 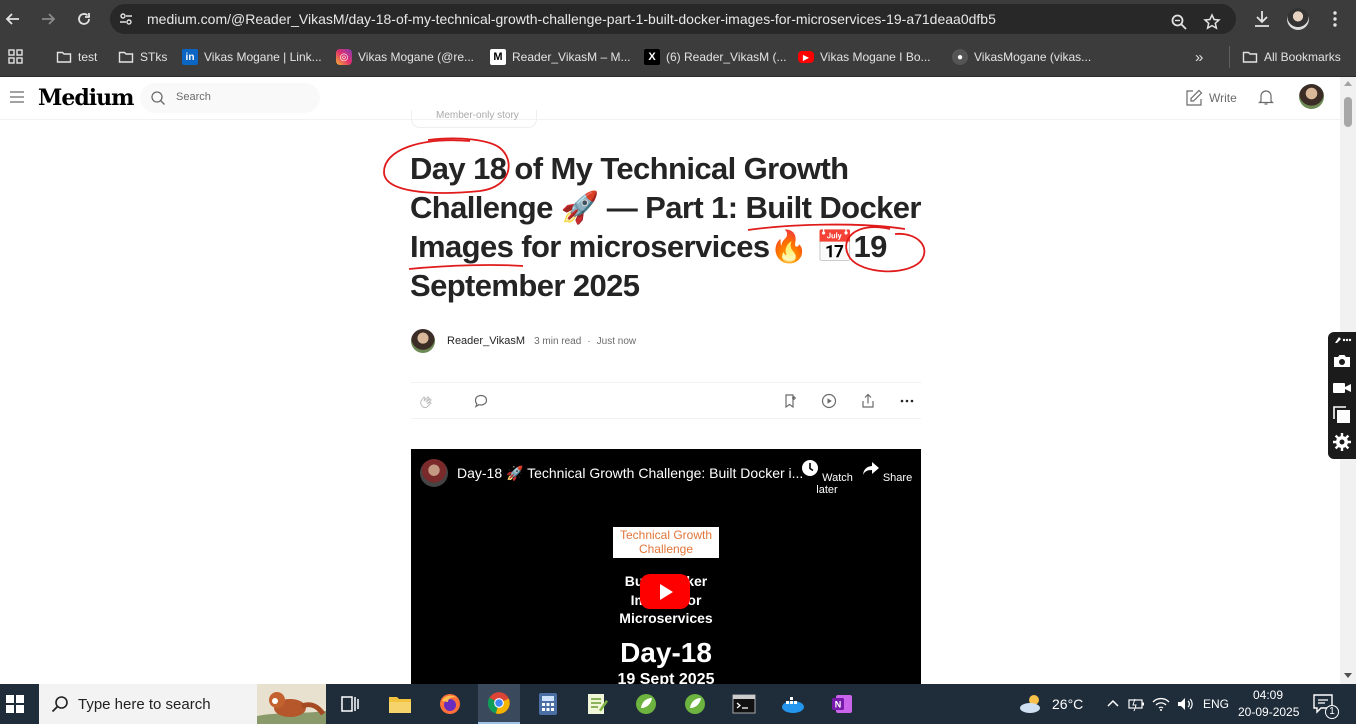 What do you see at coordinates (1342, 340) in the screenshot?
I see `pin-dots-icon` at bounding box center [1342, 340].